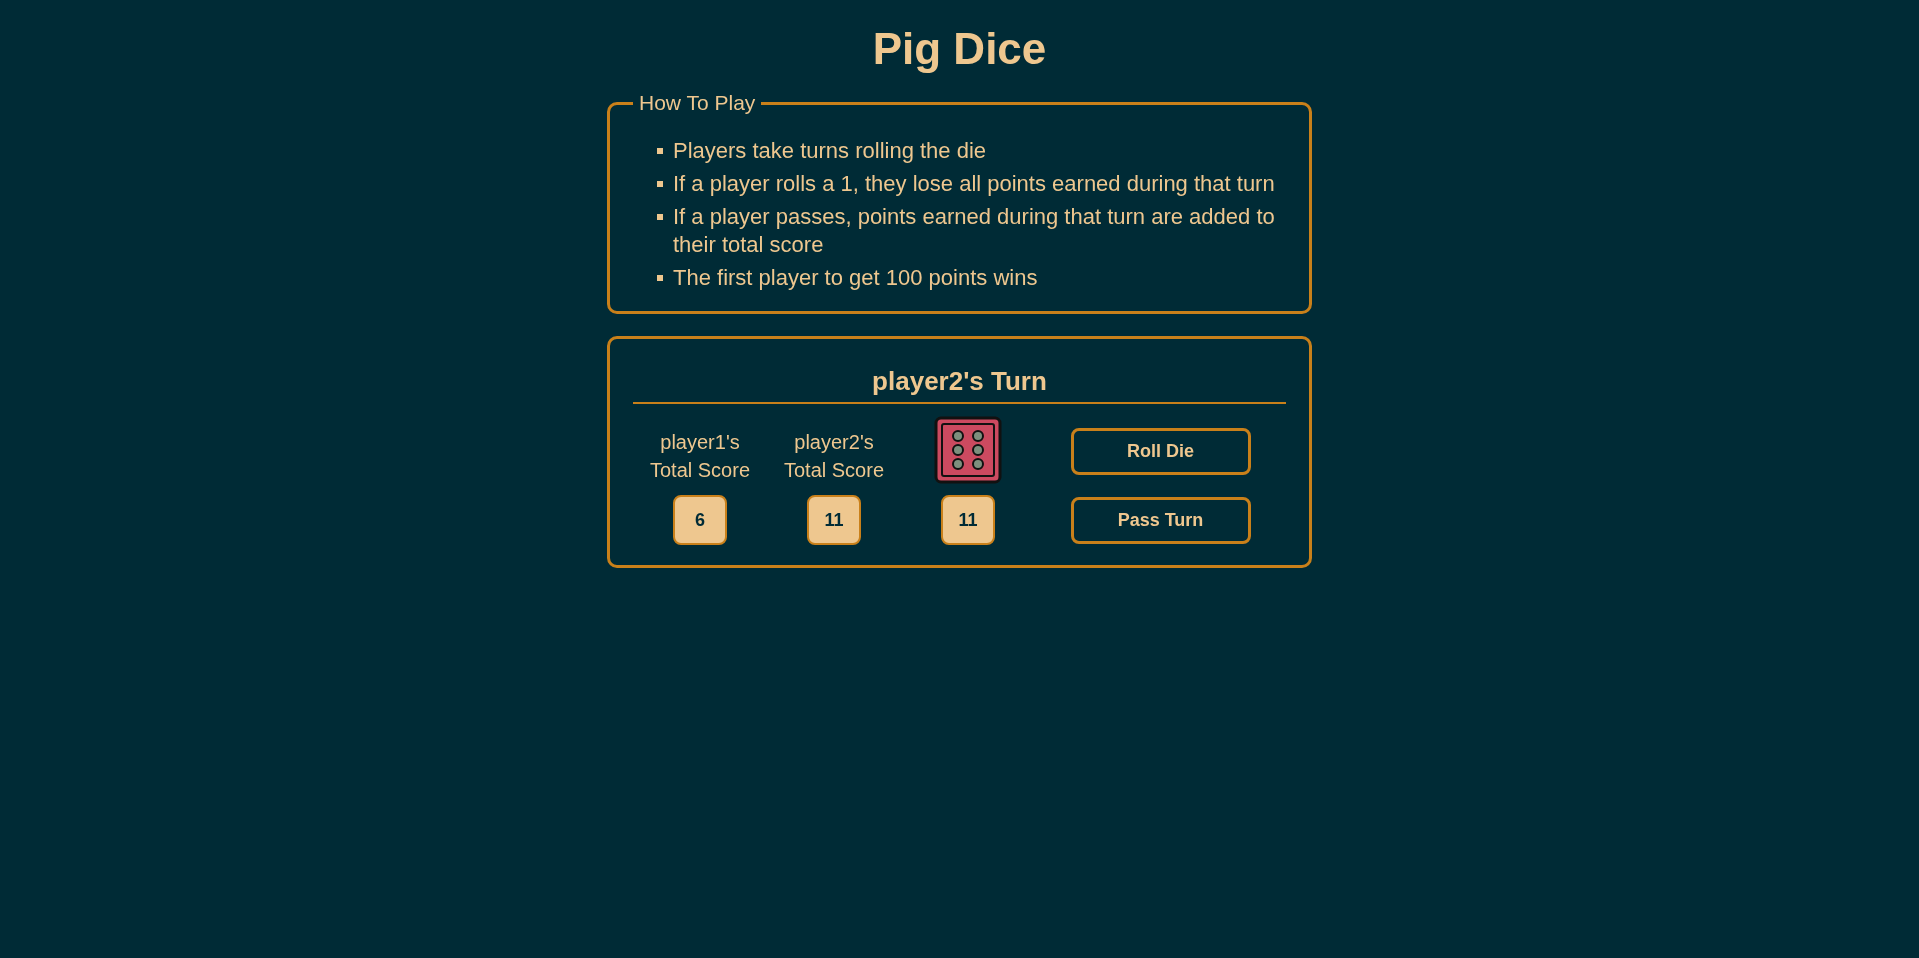  What do you see at coordinates (700, 520) in the screenshot?
I see `score-value: 6` at bounding box center [700, 520].